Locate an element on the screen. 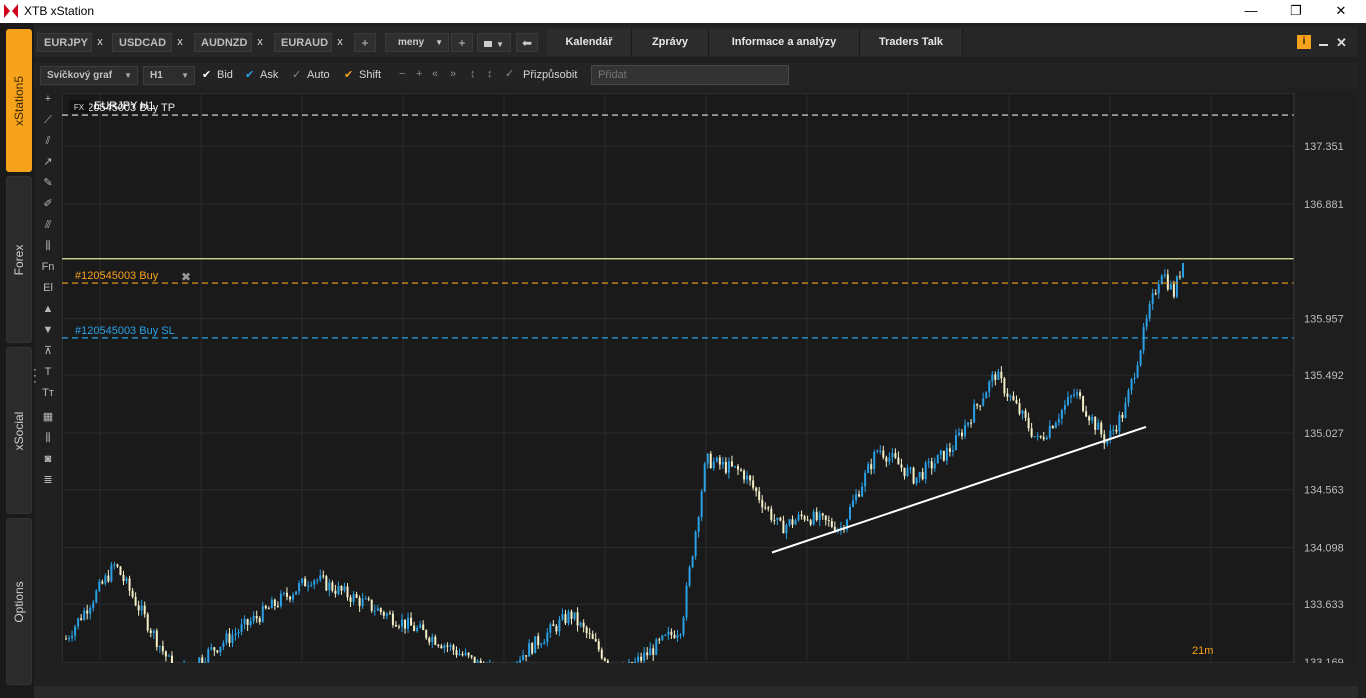 This screenshot has width=1366, height=698. ask-checkbox: ✔ Ask is located at coordinates (261, 75).